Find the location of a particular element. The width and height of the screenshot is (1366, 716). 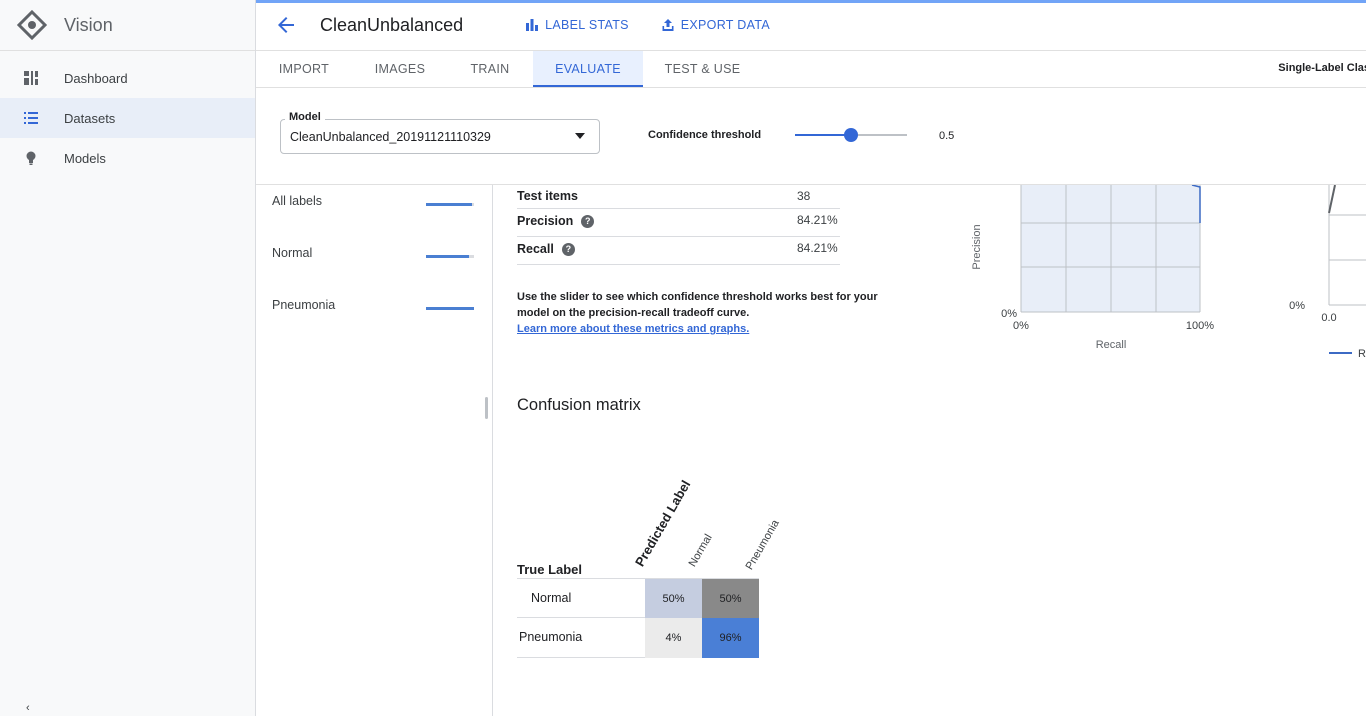

slider-thumb is located at coordinates (851, 135).